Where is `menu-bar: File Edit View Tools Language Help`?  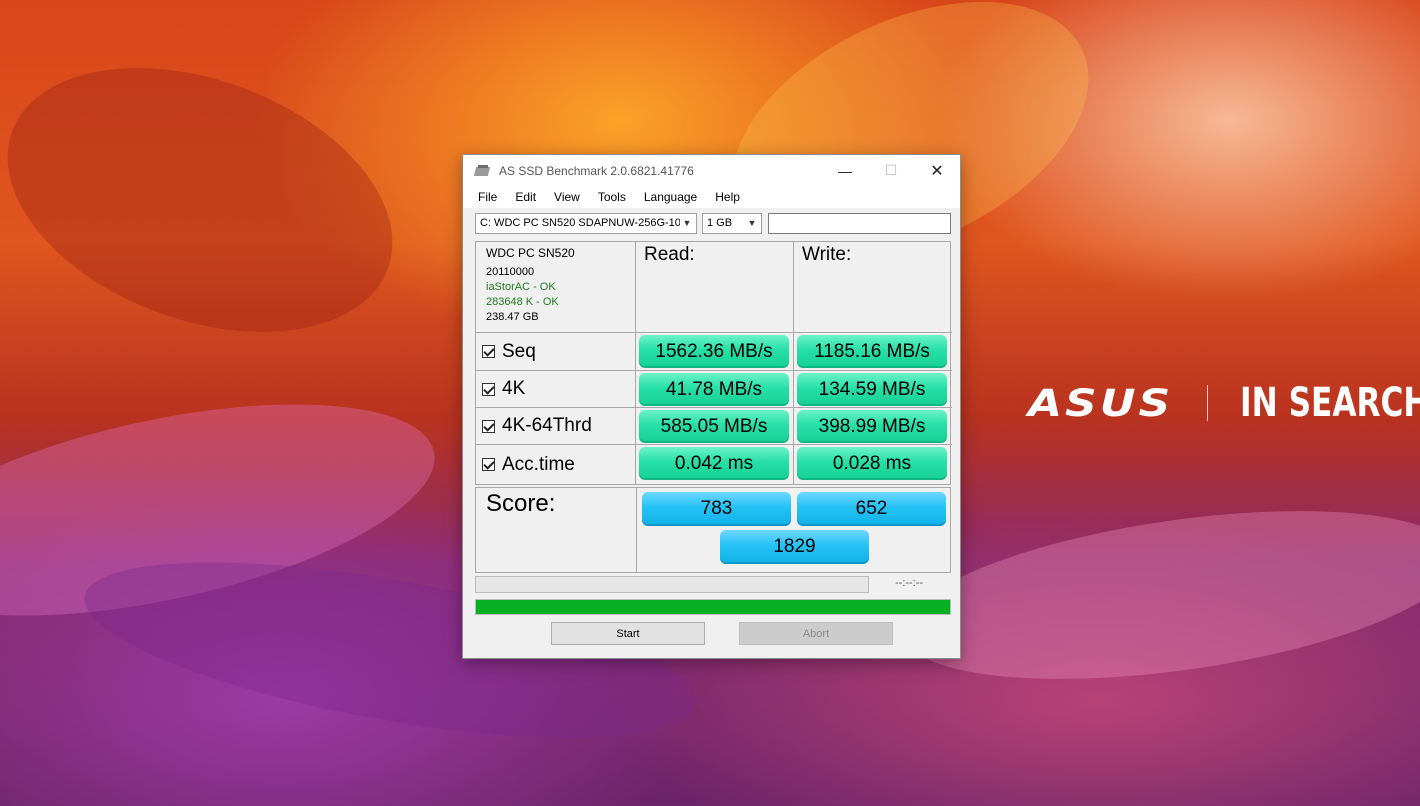 menu-bar: File Edit View Tools Language Help is located at coordinates (711, 197).